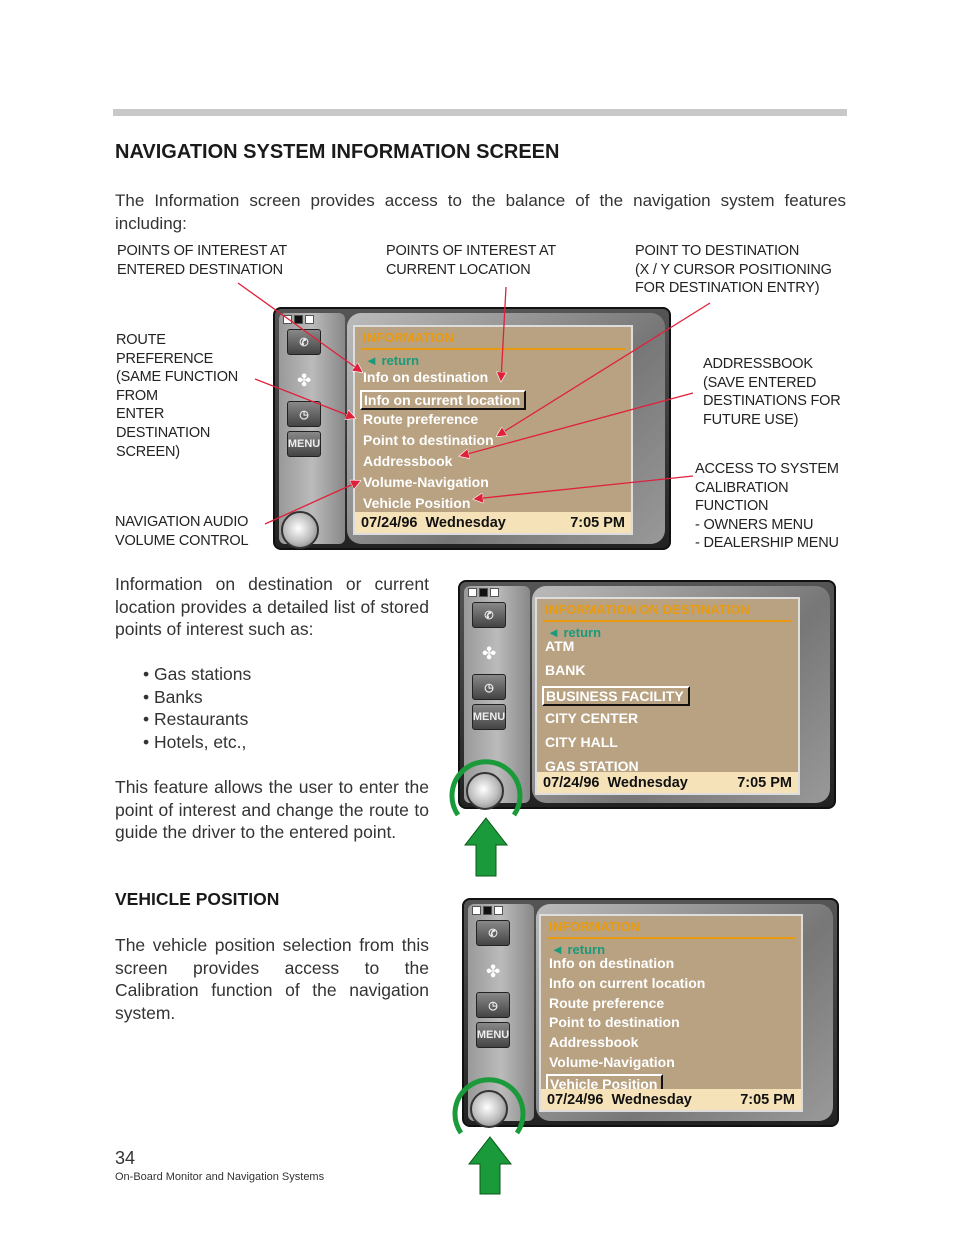  Describe the element at coordinates (503, 333) in the screenshot. I see `arrow-poi-current` at that location.